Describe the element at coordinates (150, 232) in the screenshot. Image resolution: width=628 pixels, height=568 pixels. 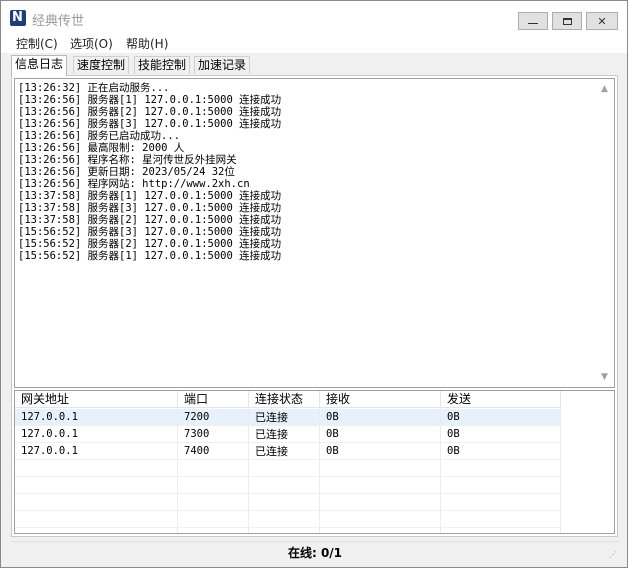
I see `log-line: [15:56:52] 服务器[3] 127.0.0.1:5000 连接成功` at that location.